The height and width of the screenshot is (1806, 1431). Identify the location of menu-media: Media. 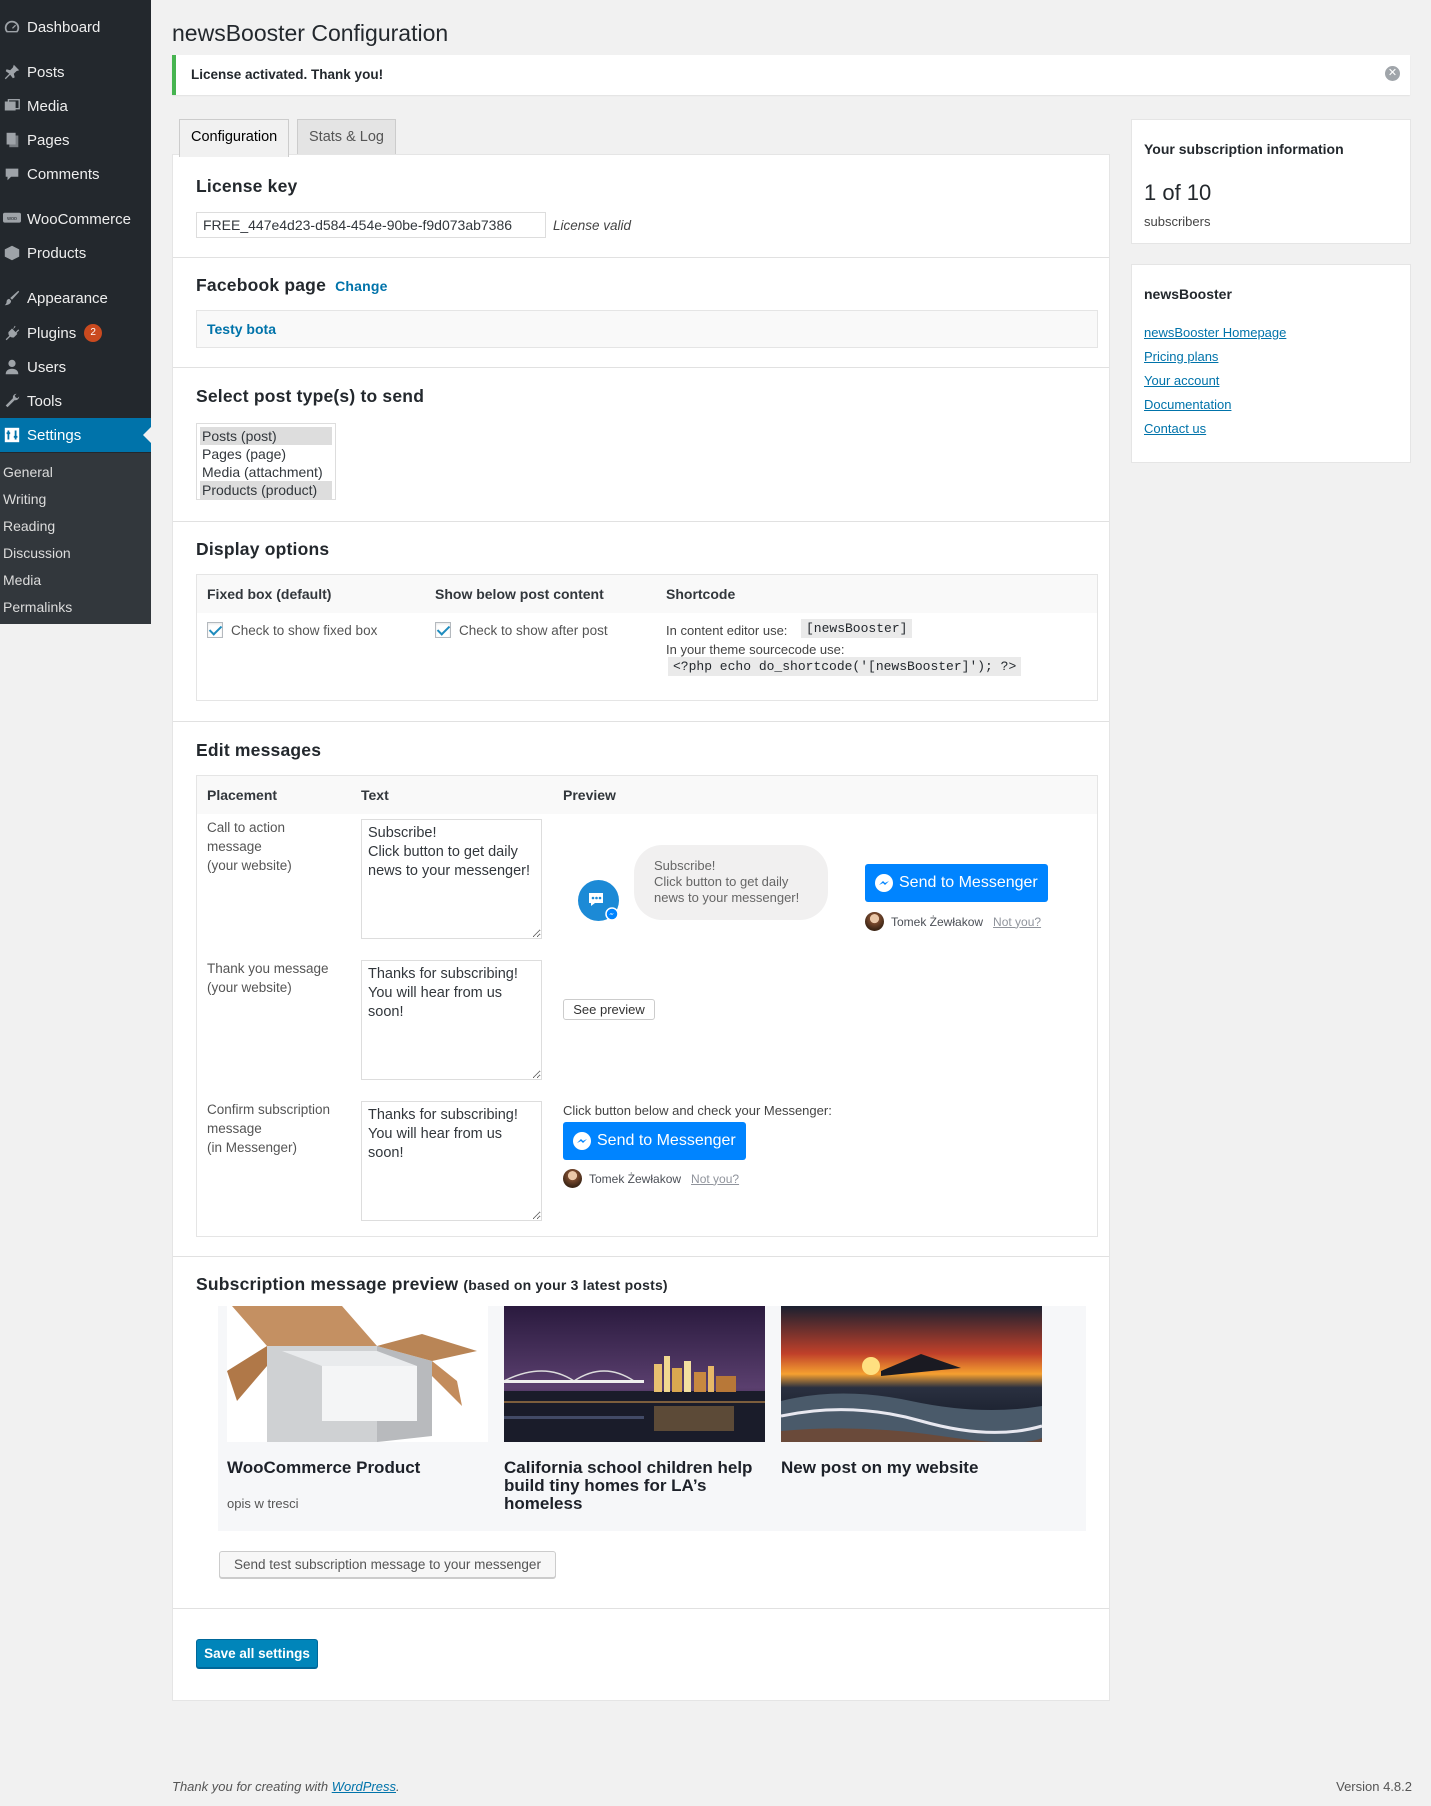
(75, 106).